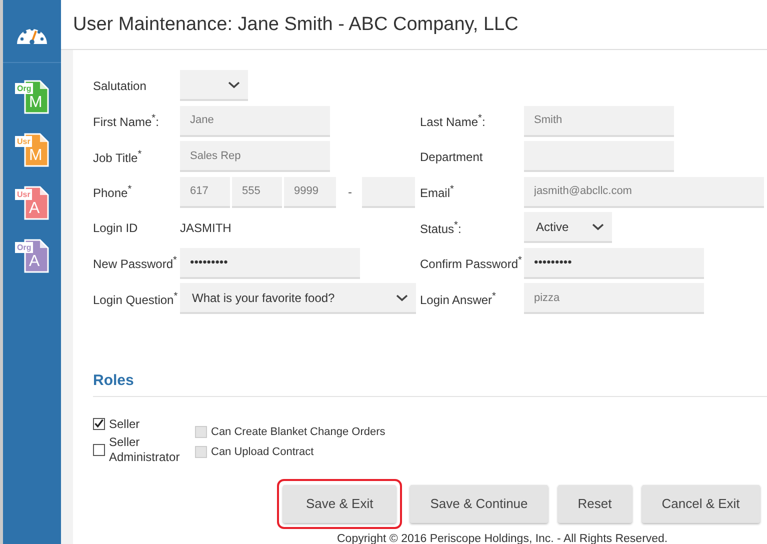  What do you see at coordinates (503, 538) in the screenshot?
I see `copyright-text: Copyright © 2016 Periscope Holdings, Inc. - All Rights Reserved.` at bounding box center [503, 538].